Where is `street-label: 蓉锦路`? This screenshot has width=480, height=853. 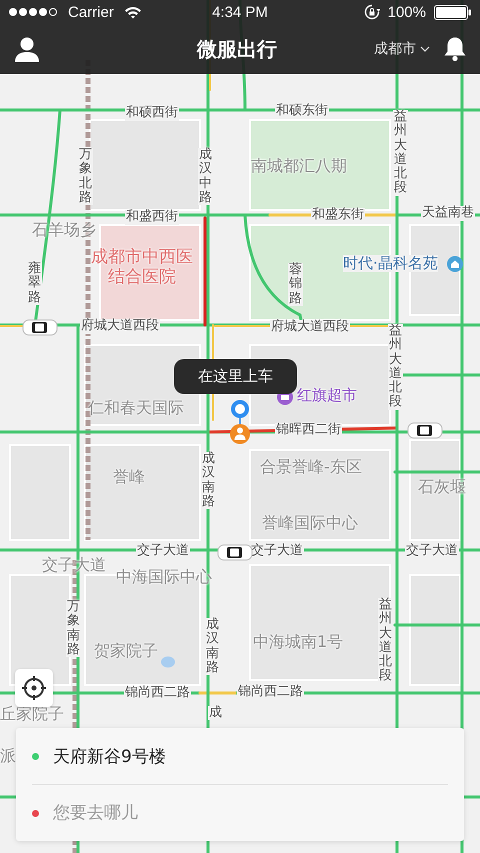
street-label: 蓉锦路 is located at coordinates (295, 284).